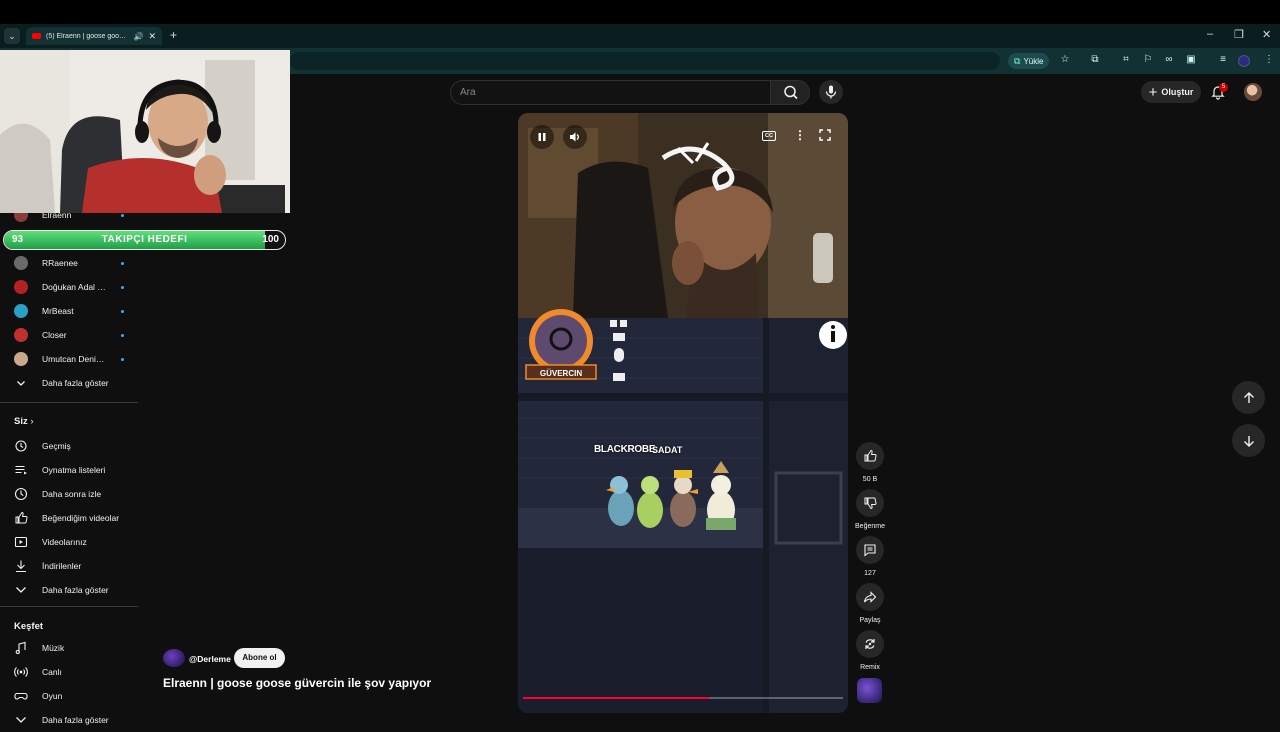  Describe the element at coordinates (870, 573) in the screenshot. I see `comment-count: 127` at that location.